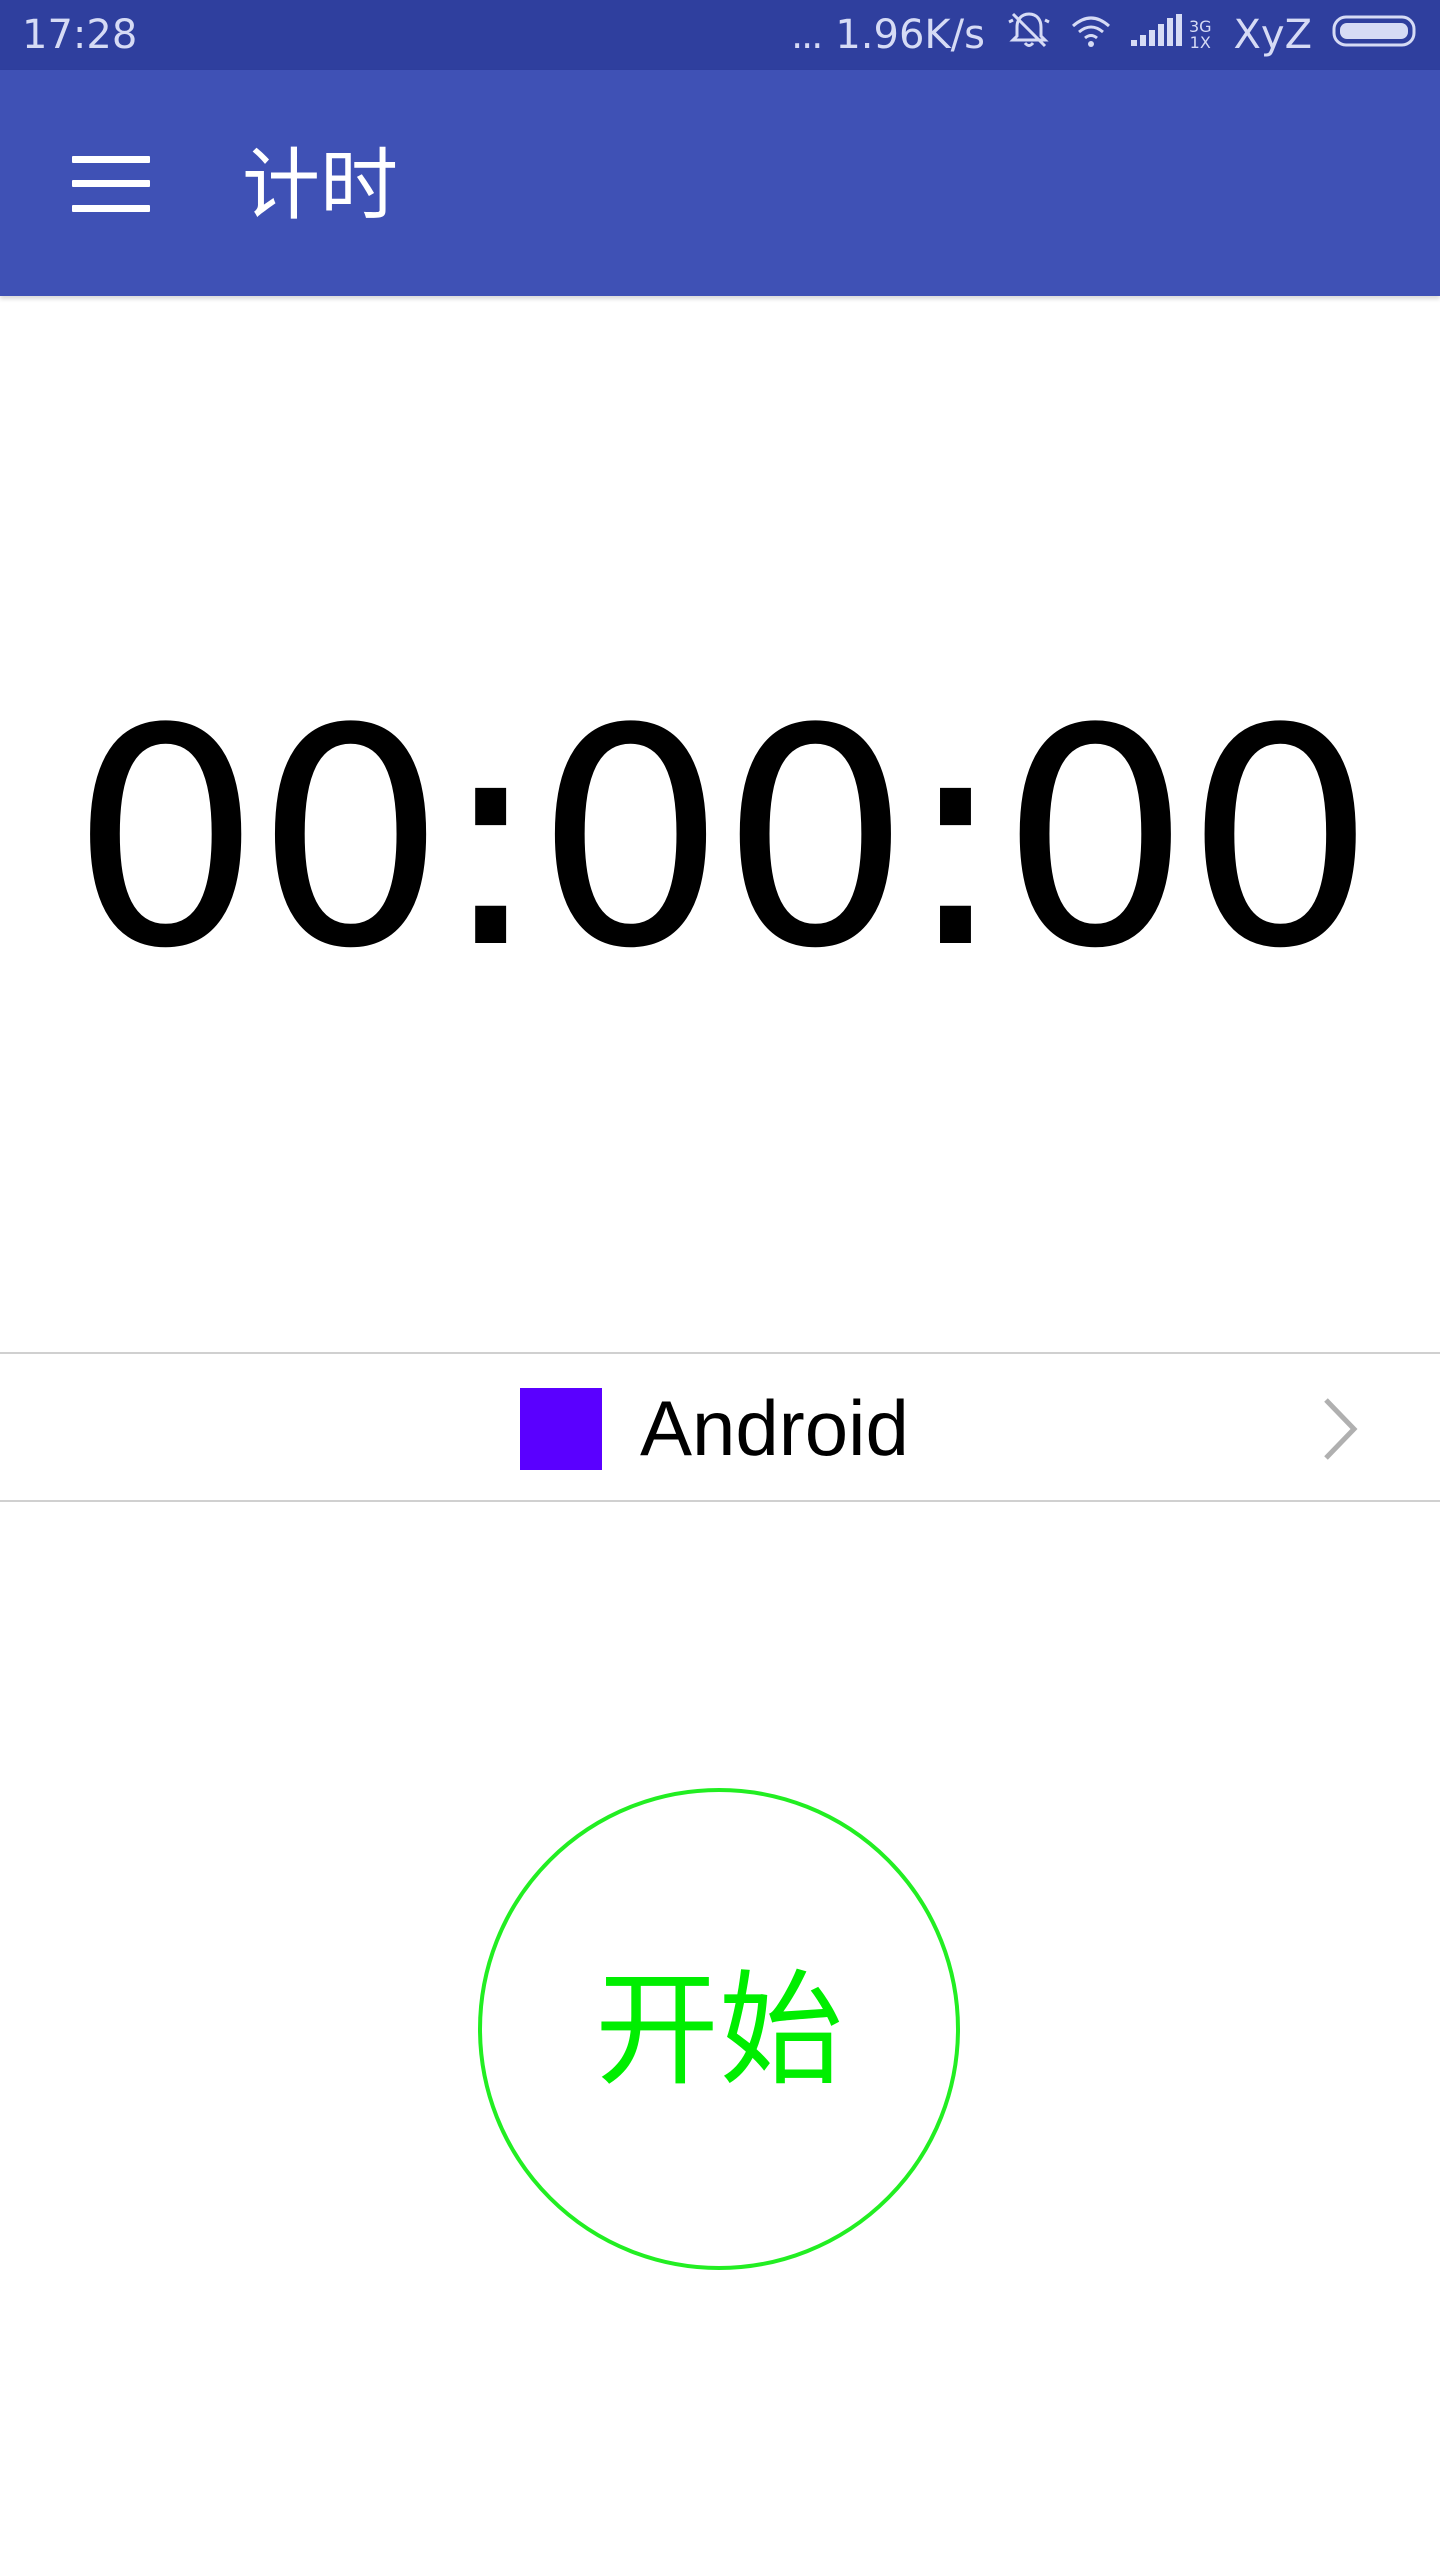 The height and width of the screenshot is (2560, 1440). I want to click on start-button: 开始, so click(719, 2029).